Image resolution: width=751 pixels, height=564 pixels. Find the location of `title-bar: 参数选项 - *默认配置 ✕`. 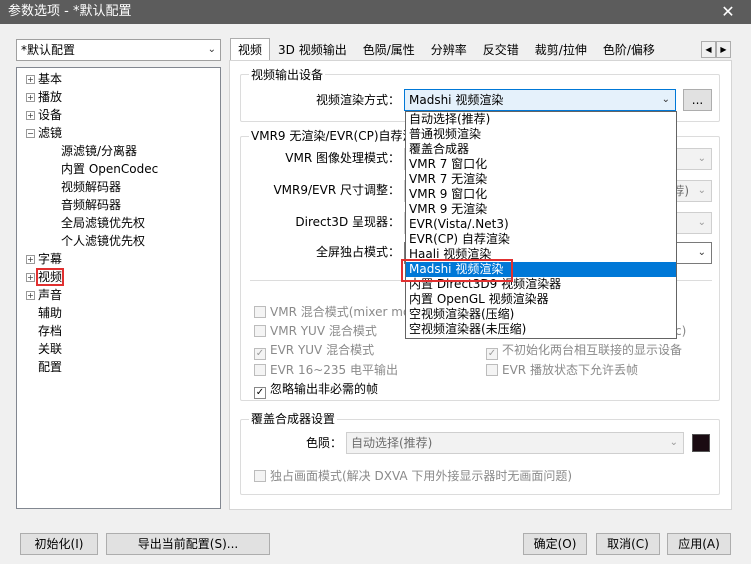

title-bar: 参数选项 - *默认配置 ✕ is located at coordinates (375, 12).